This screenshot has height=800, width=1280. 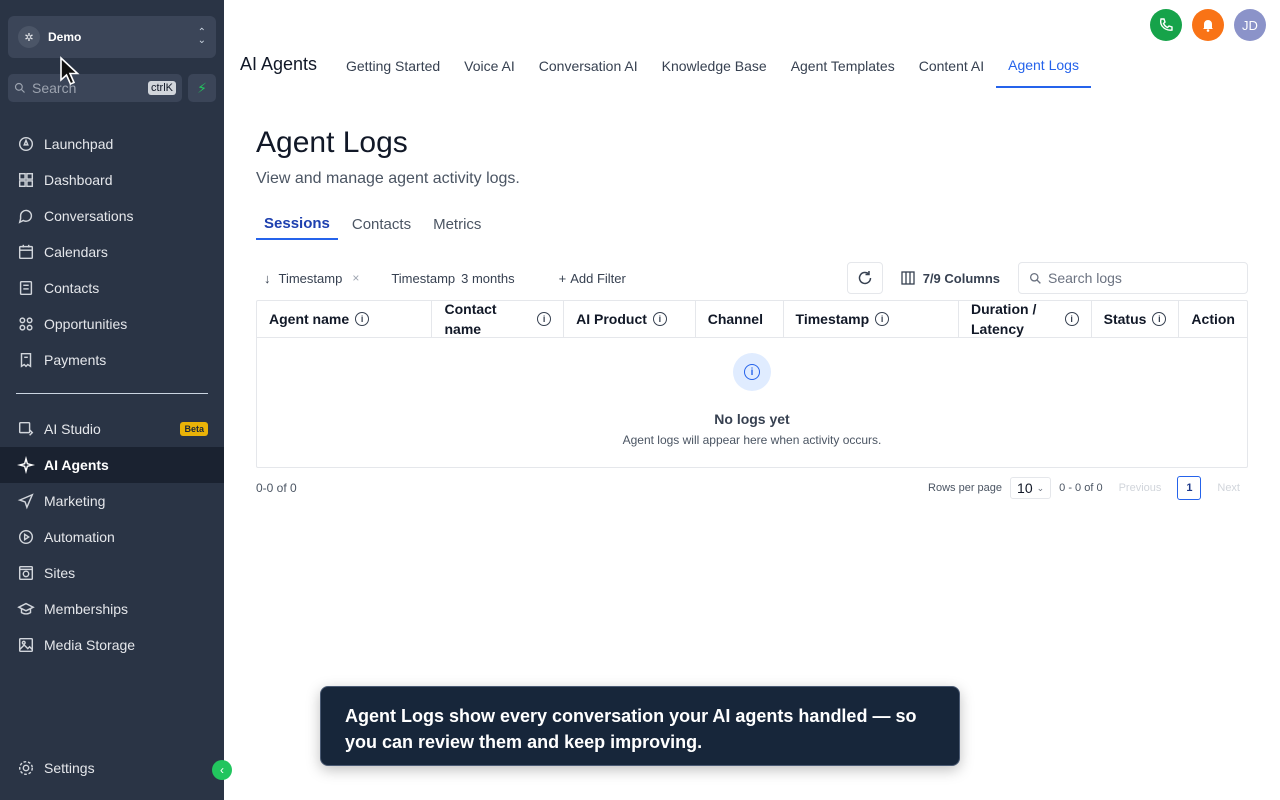 I want to click on tab-agent-templates: Agent Templates, so click(x=843, y=66).